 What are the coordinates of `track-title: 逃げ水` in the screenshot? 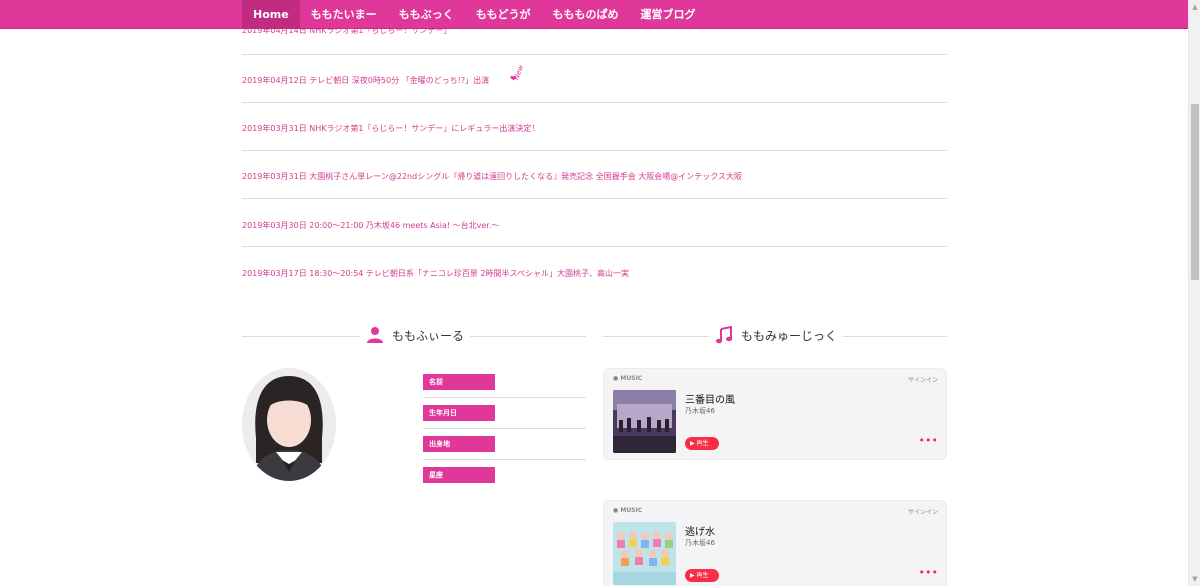 It's located at (700, 532).